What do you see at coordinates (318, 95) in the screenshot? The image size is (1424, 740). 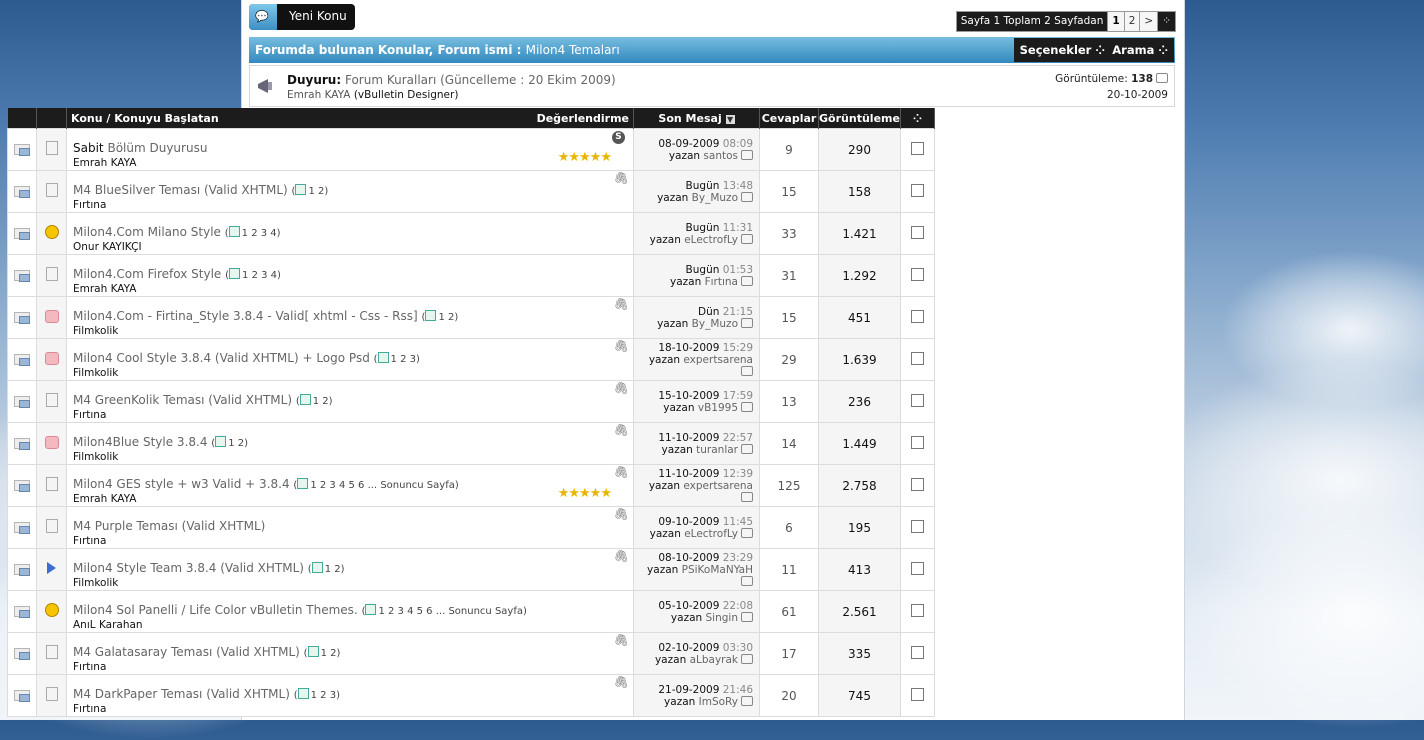 I see `announcement-author: Emrah KAYA` at bounding box center [318, 95].